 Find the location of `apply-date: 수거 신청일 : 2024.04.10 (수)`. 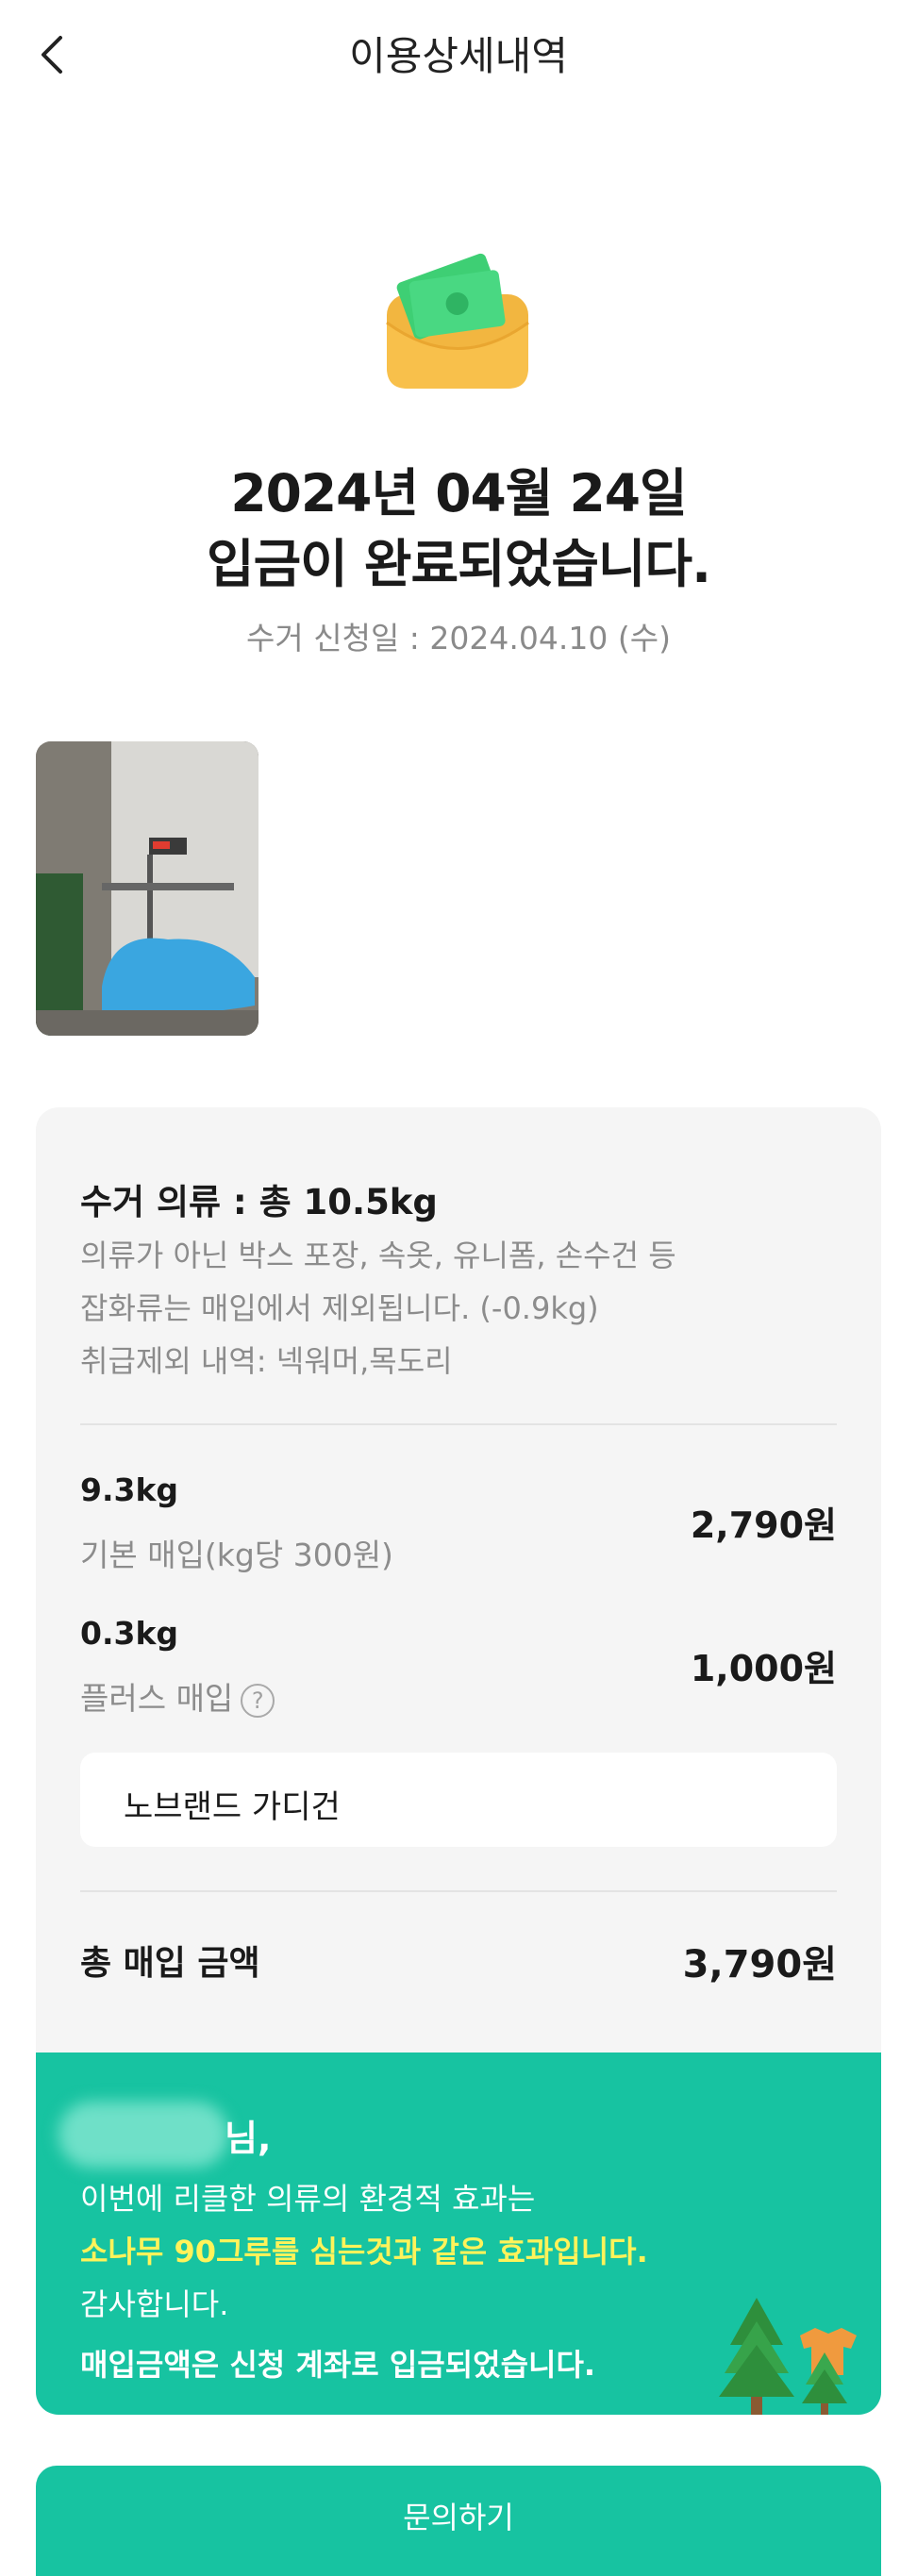

apply-date: 수거 신청일 : 2024.04.10 (수) is located at coordinates (458, 638).